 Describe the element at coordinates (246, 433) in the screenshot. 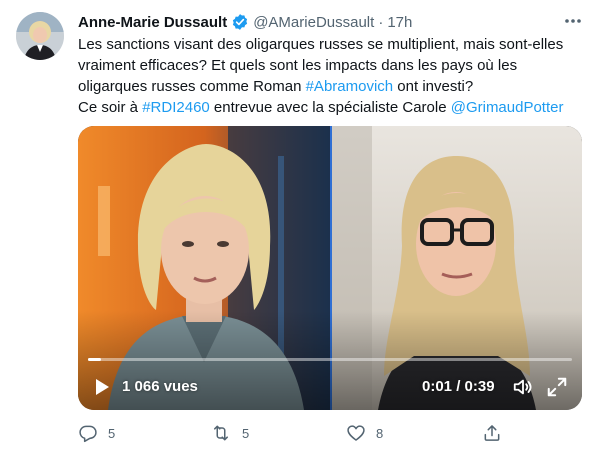

I see `retweet-count: 5` at that location.